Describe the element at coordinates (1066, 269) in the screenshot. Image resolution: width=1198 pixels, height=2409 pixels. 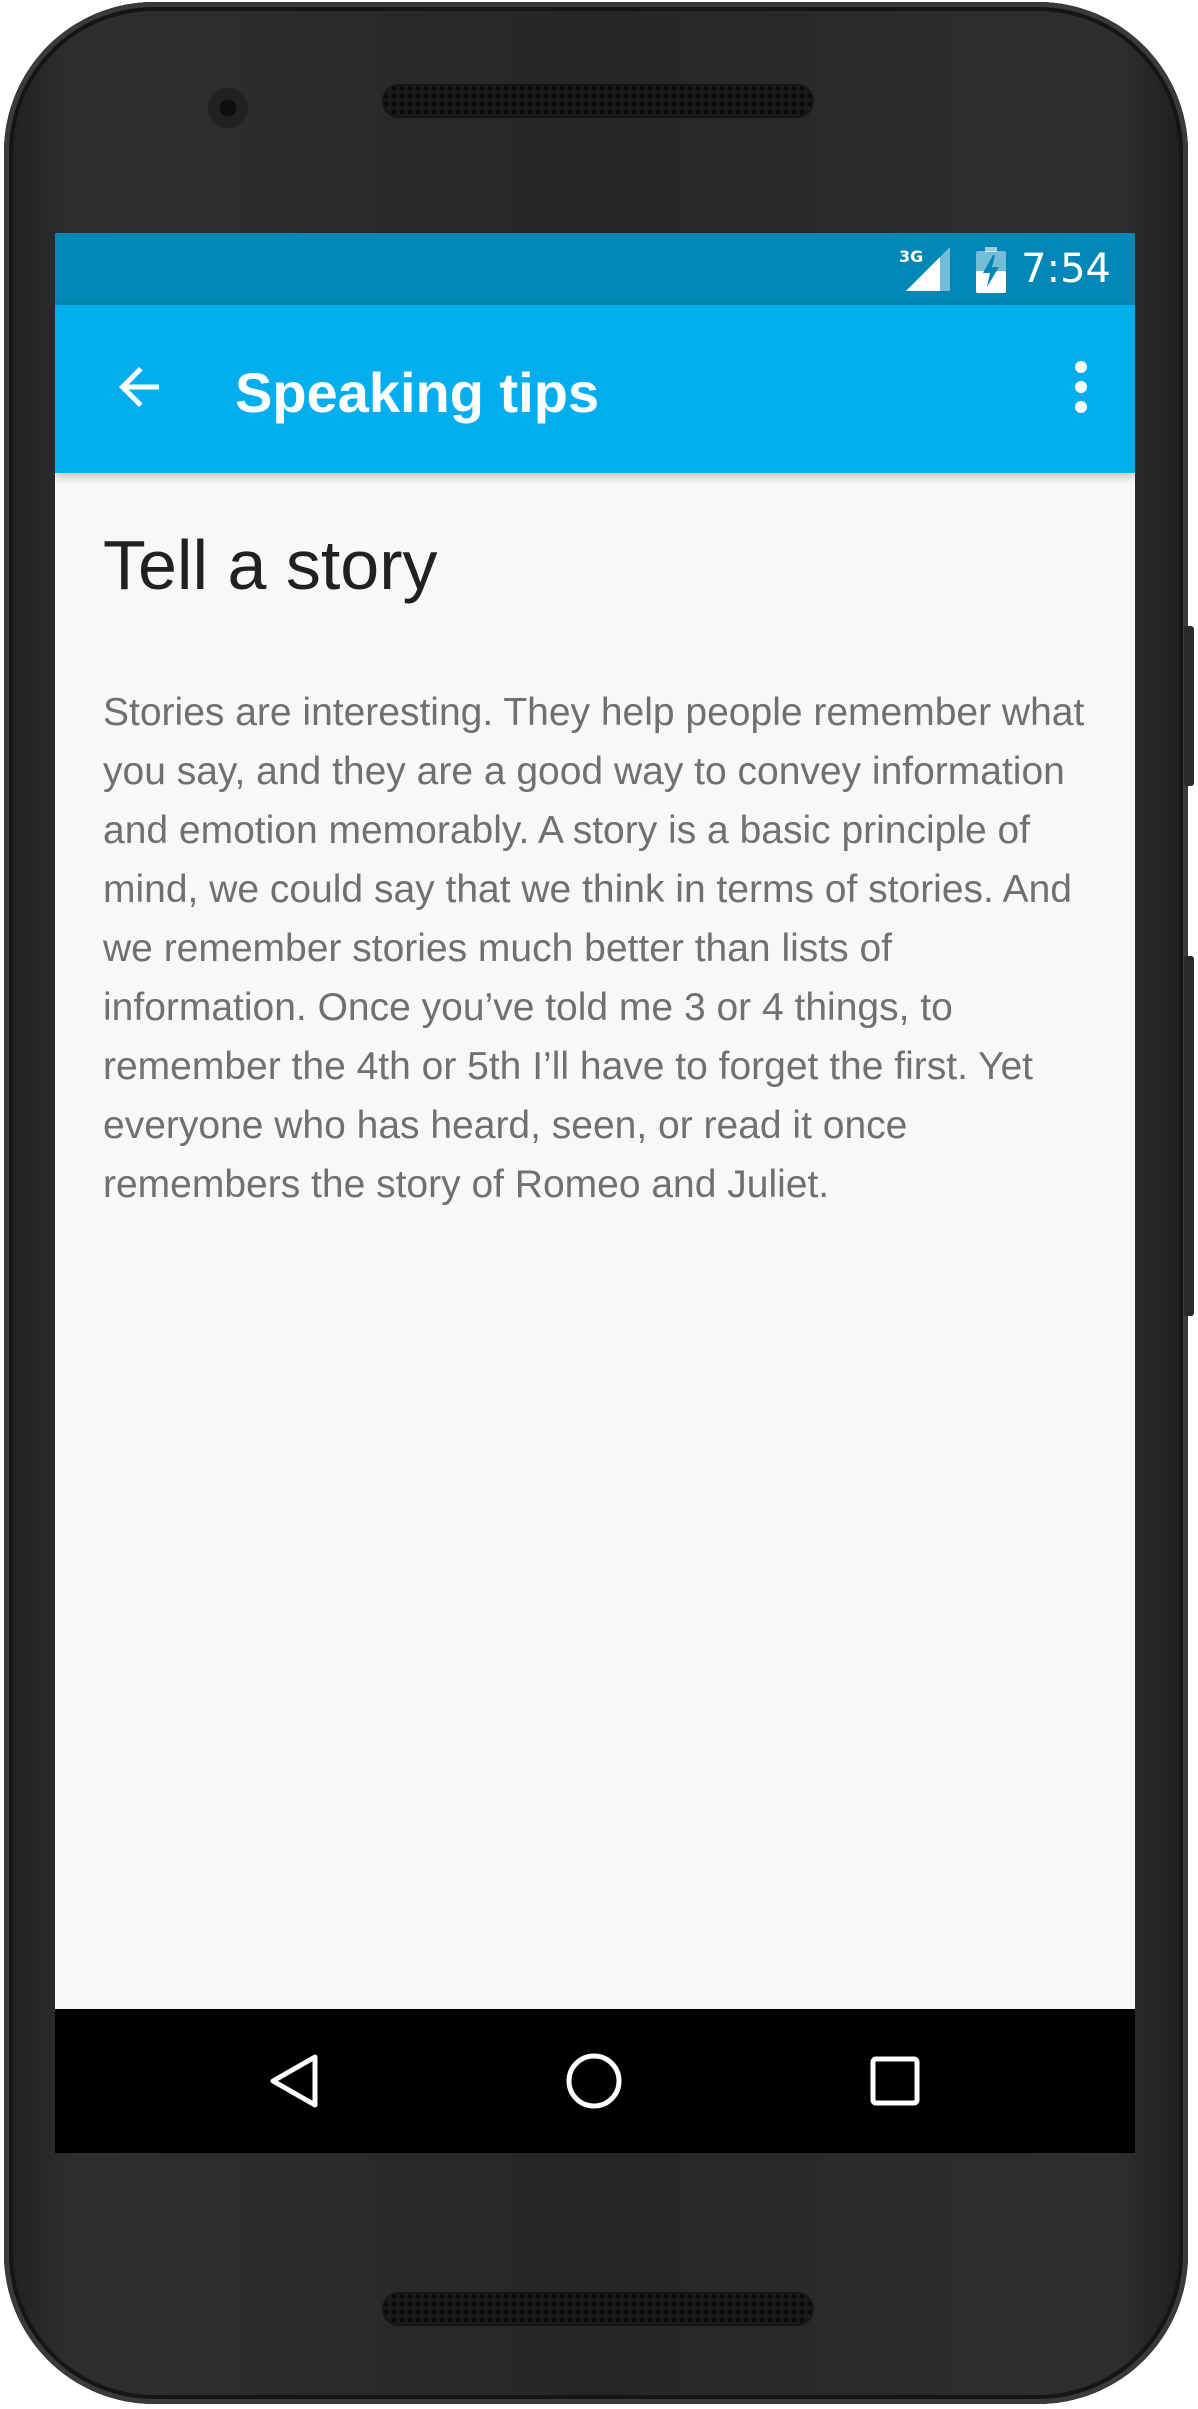
I see `status-time: 7:54` at that location.